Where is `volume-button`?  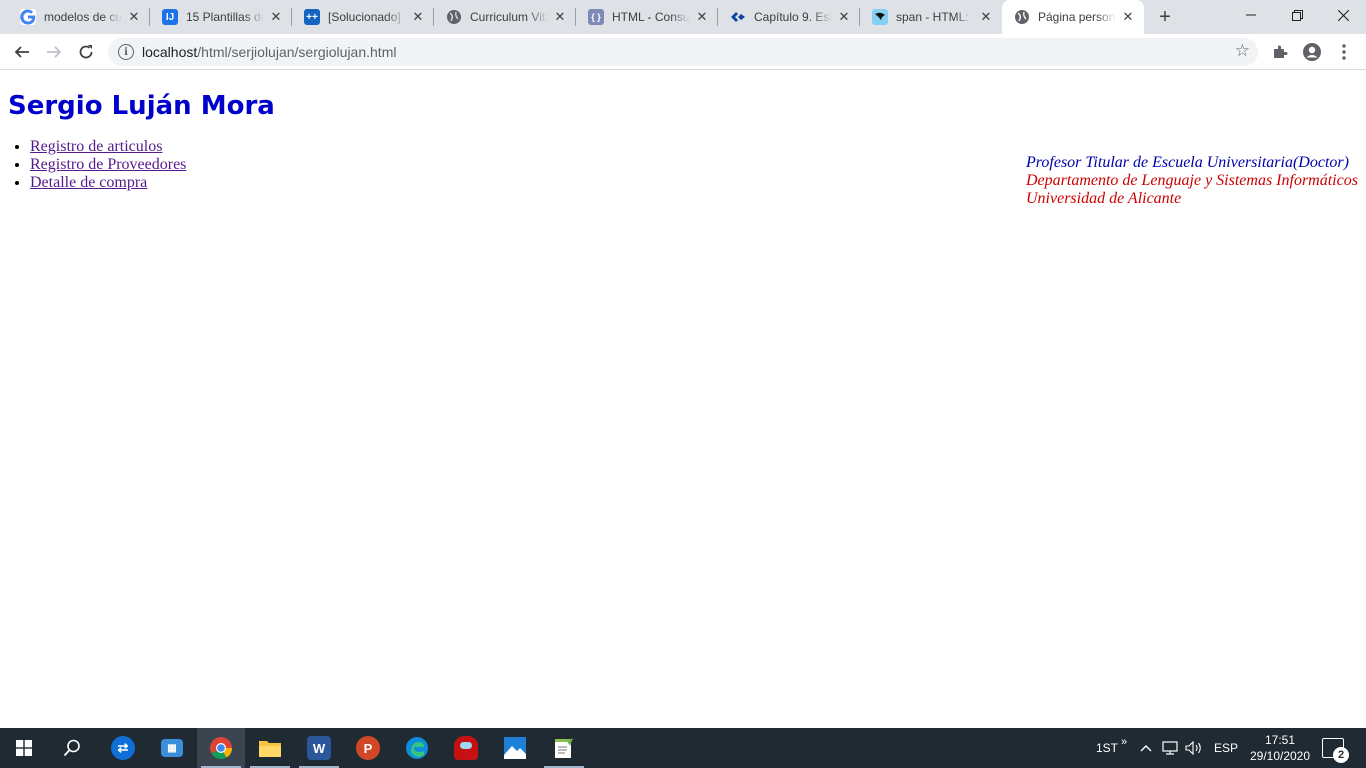 volume-button is located at coordinates (1194, 748).